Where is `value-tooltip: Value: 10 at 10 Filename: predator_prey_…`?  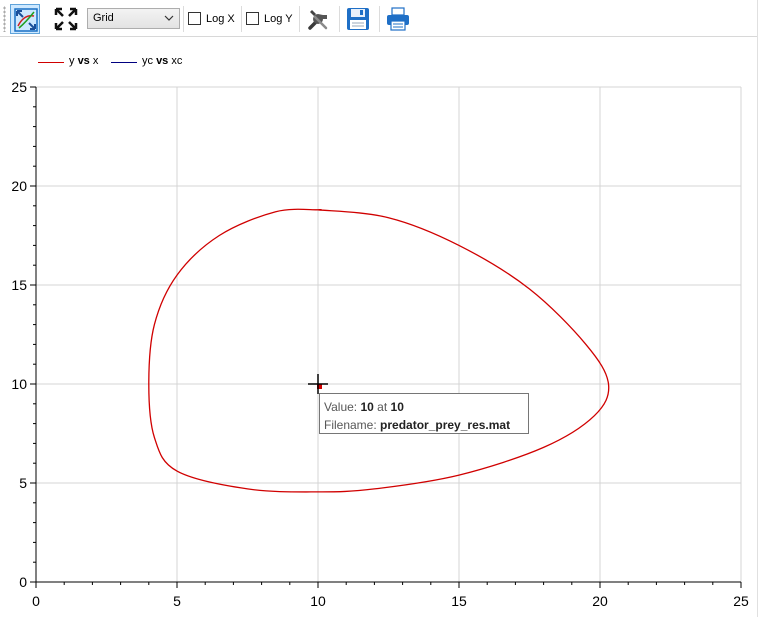 value-tooltip: Value: 10 at 10 Filename: predator_prey_… is located at coordinates (424, 413).